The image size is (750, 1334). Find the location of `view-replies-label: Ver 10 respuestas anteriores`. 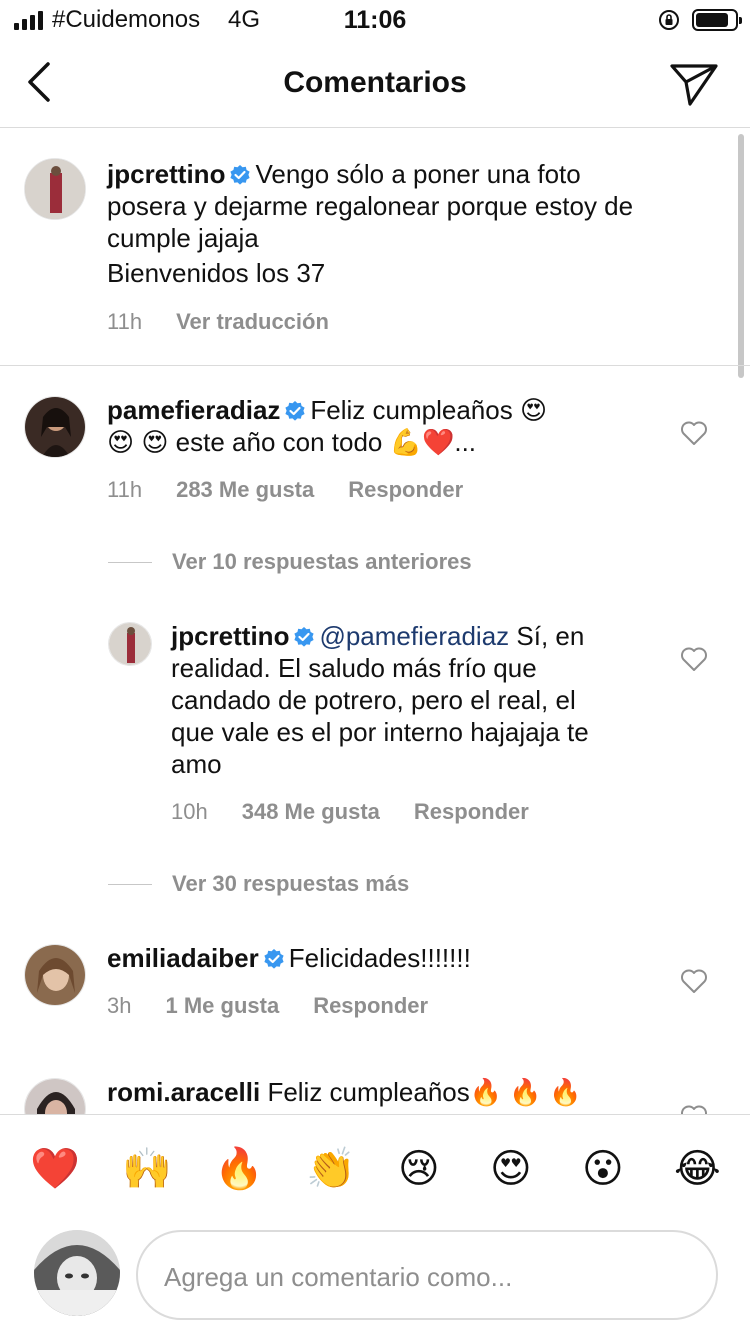

view-replies-label: Ver 10 respuestas anteriores is located at coordinates (322, 562).